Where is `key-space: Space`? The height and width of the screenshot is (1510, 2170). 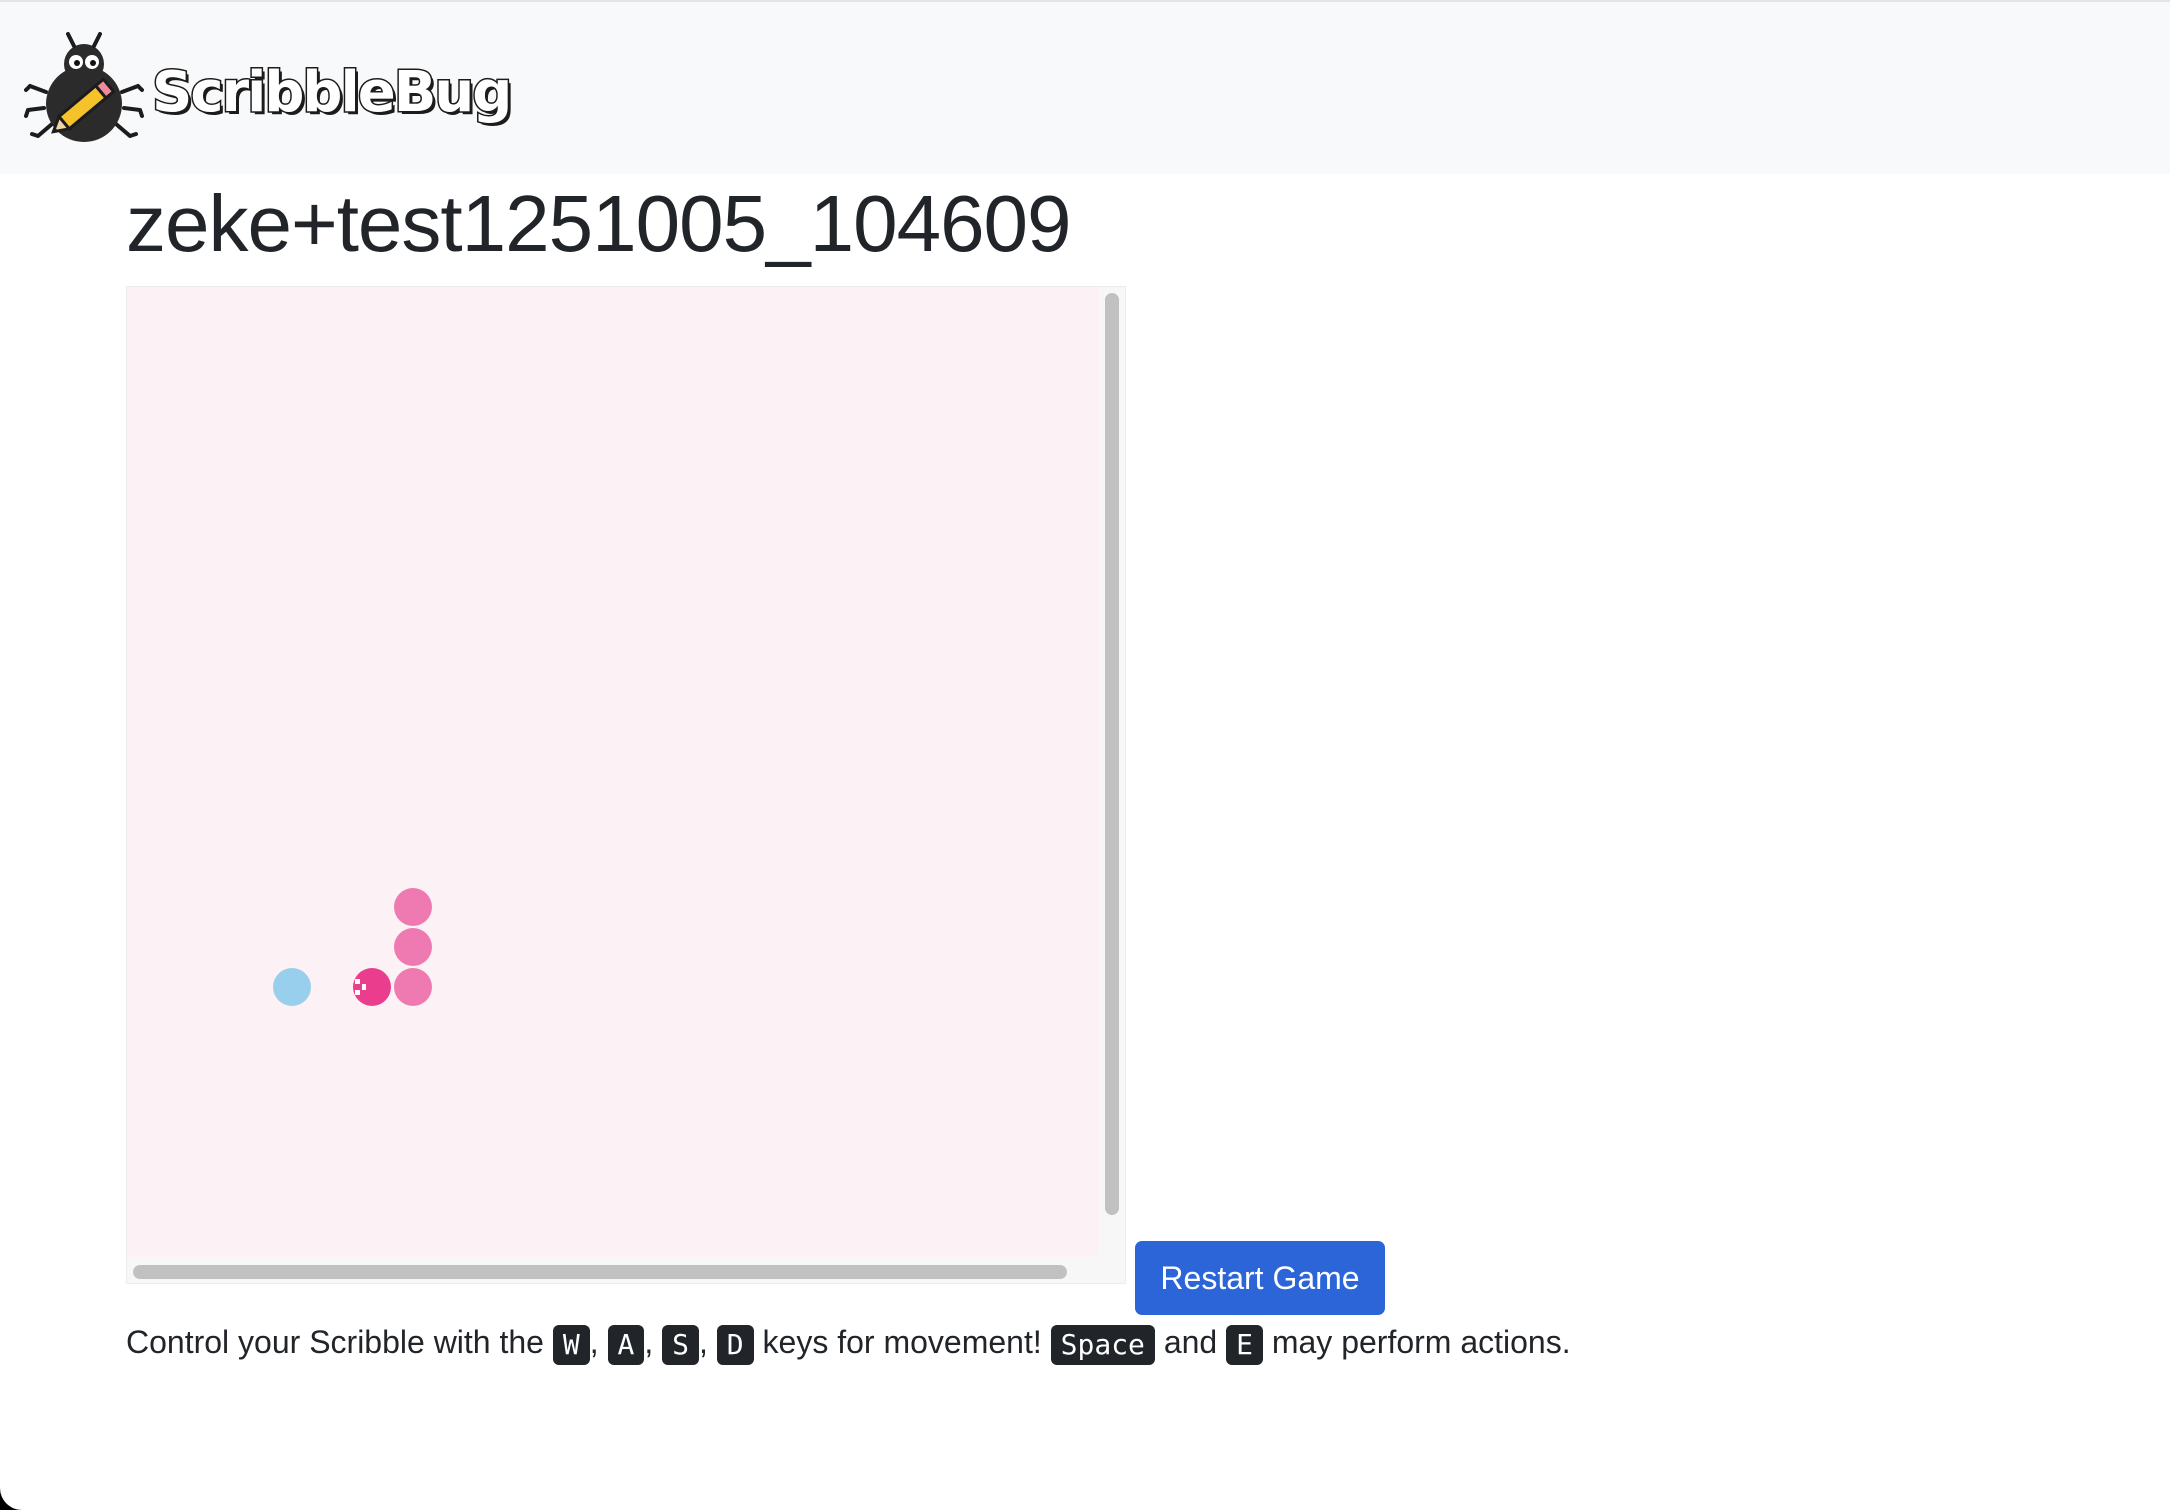
key-space: Space is located at coordinates (1102, 1344).